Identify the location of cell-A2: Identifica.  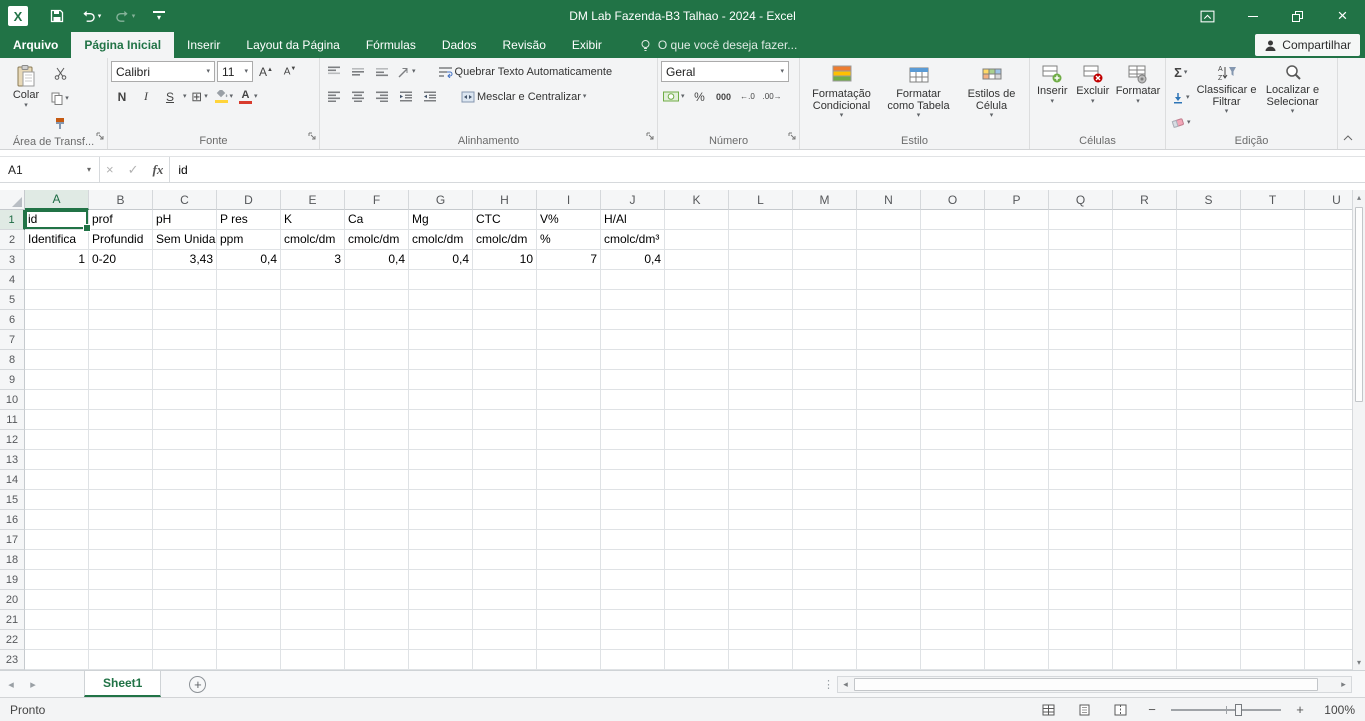
(57, 240).